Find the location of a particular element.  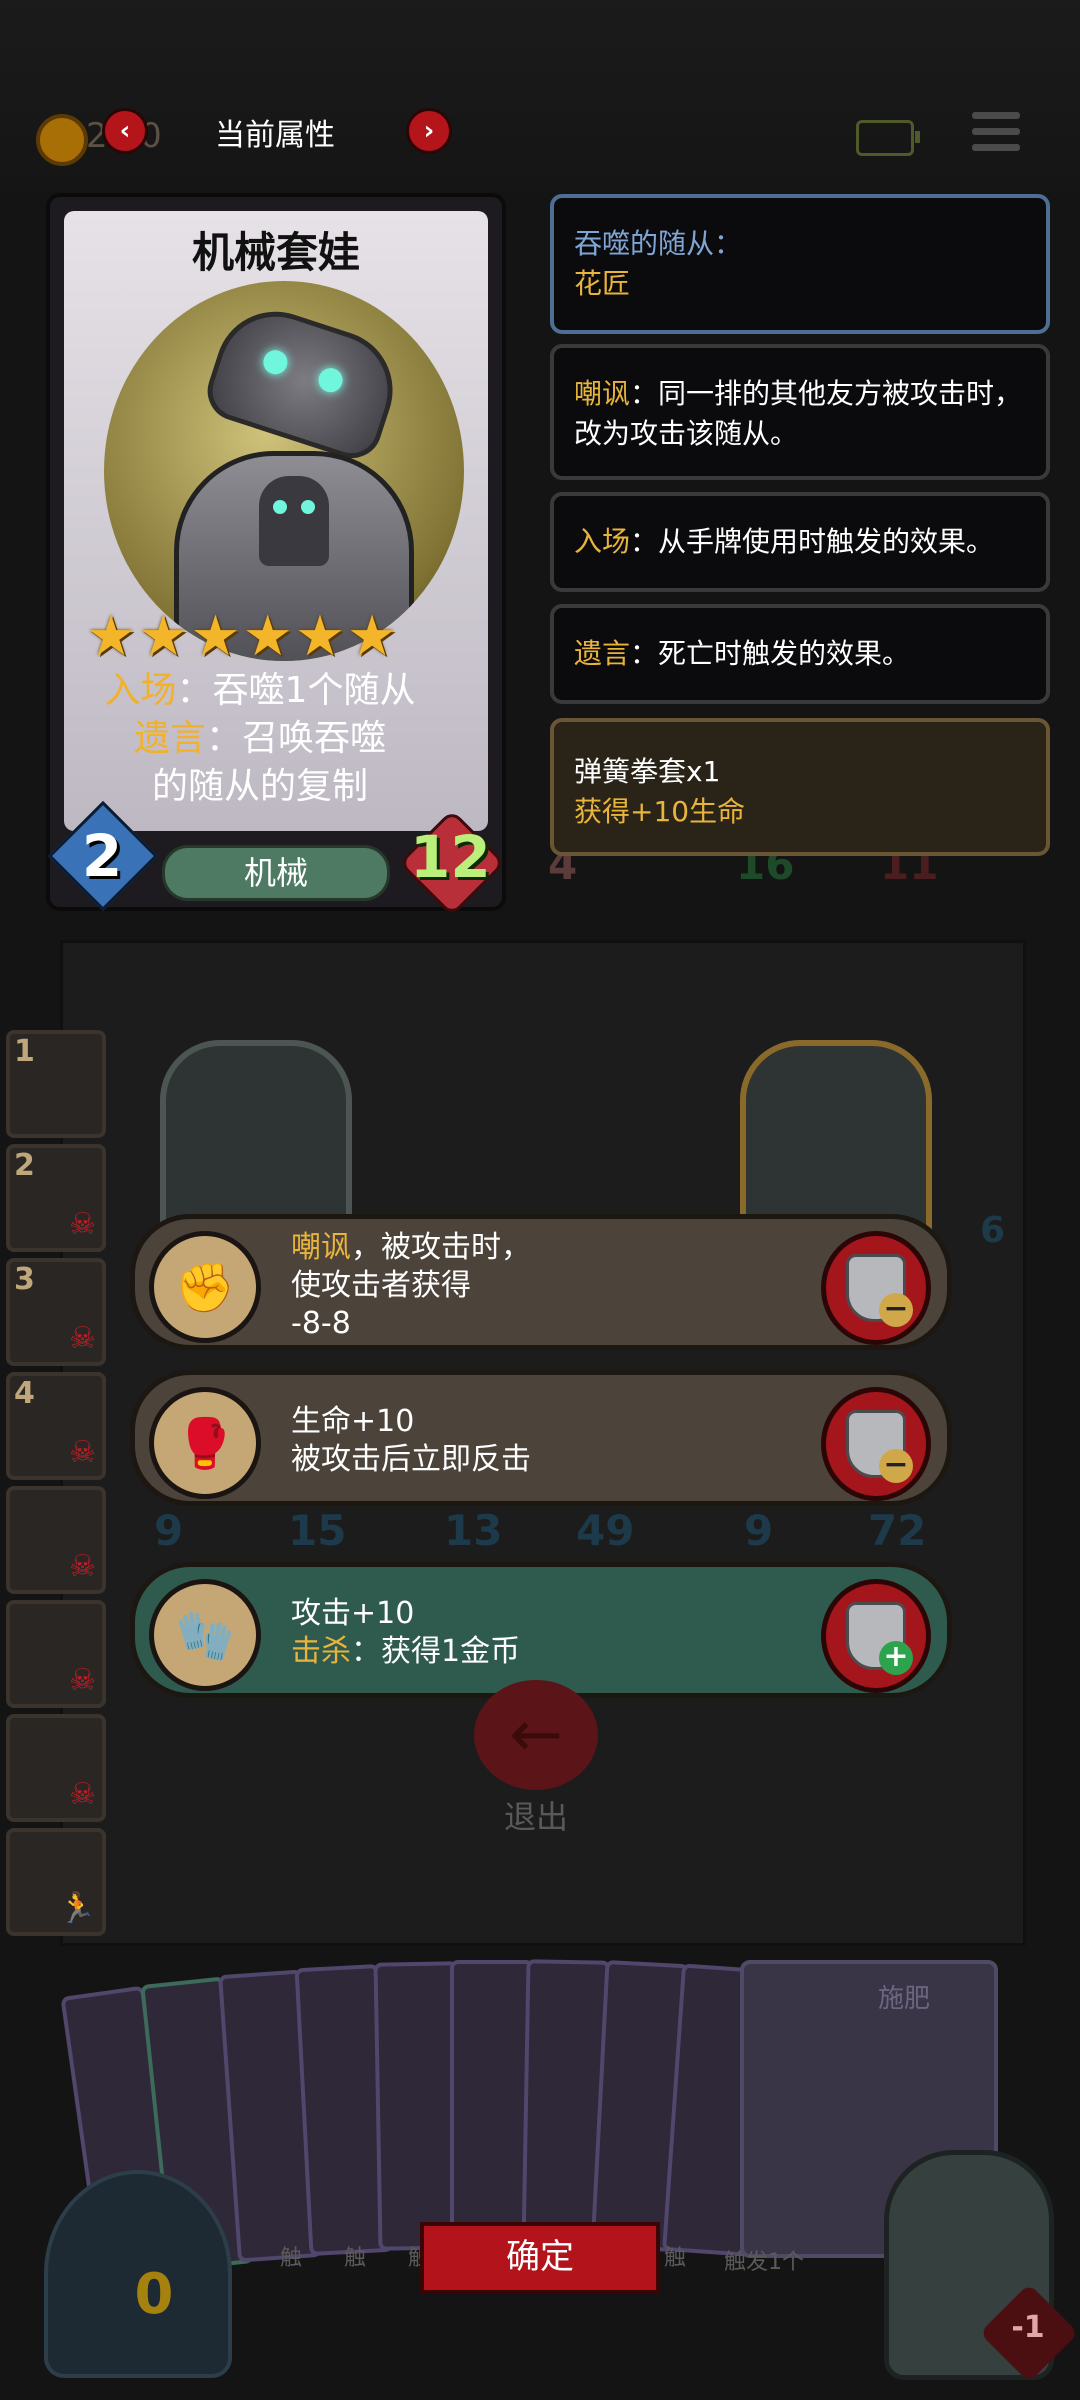

card-label: 触发1个 is located at coordinates (764, 2262).